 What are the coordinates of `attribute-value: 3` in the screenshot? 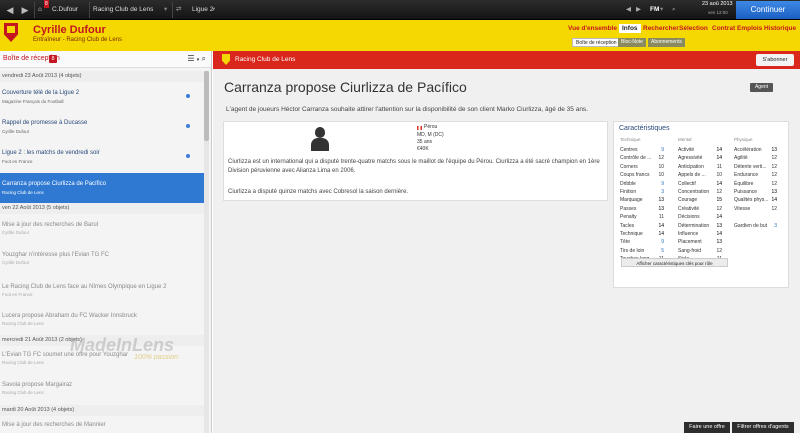 It's located at (775, 225).